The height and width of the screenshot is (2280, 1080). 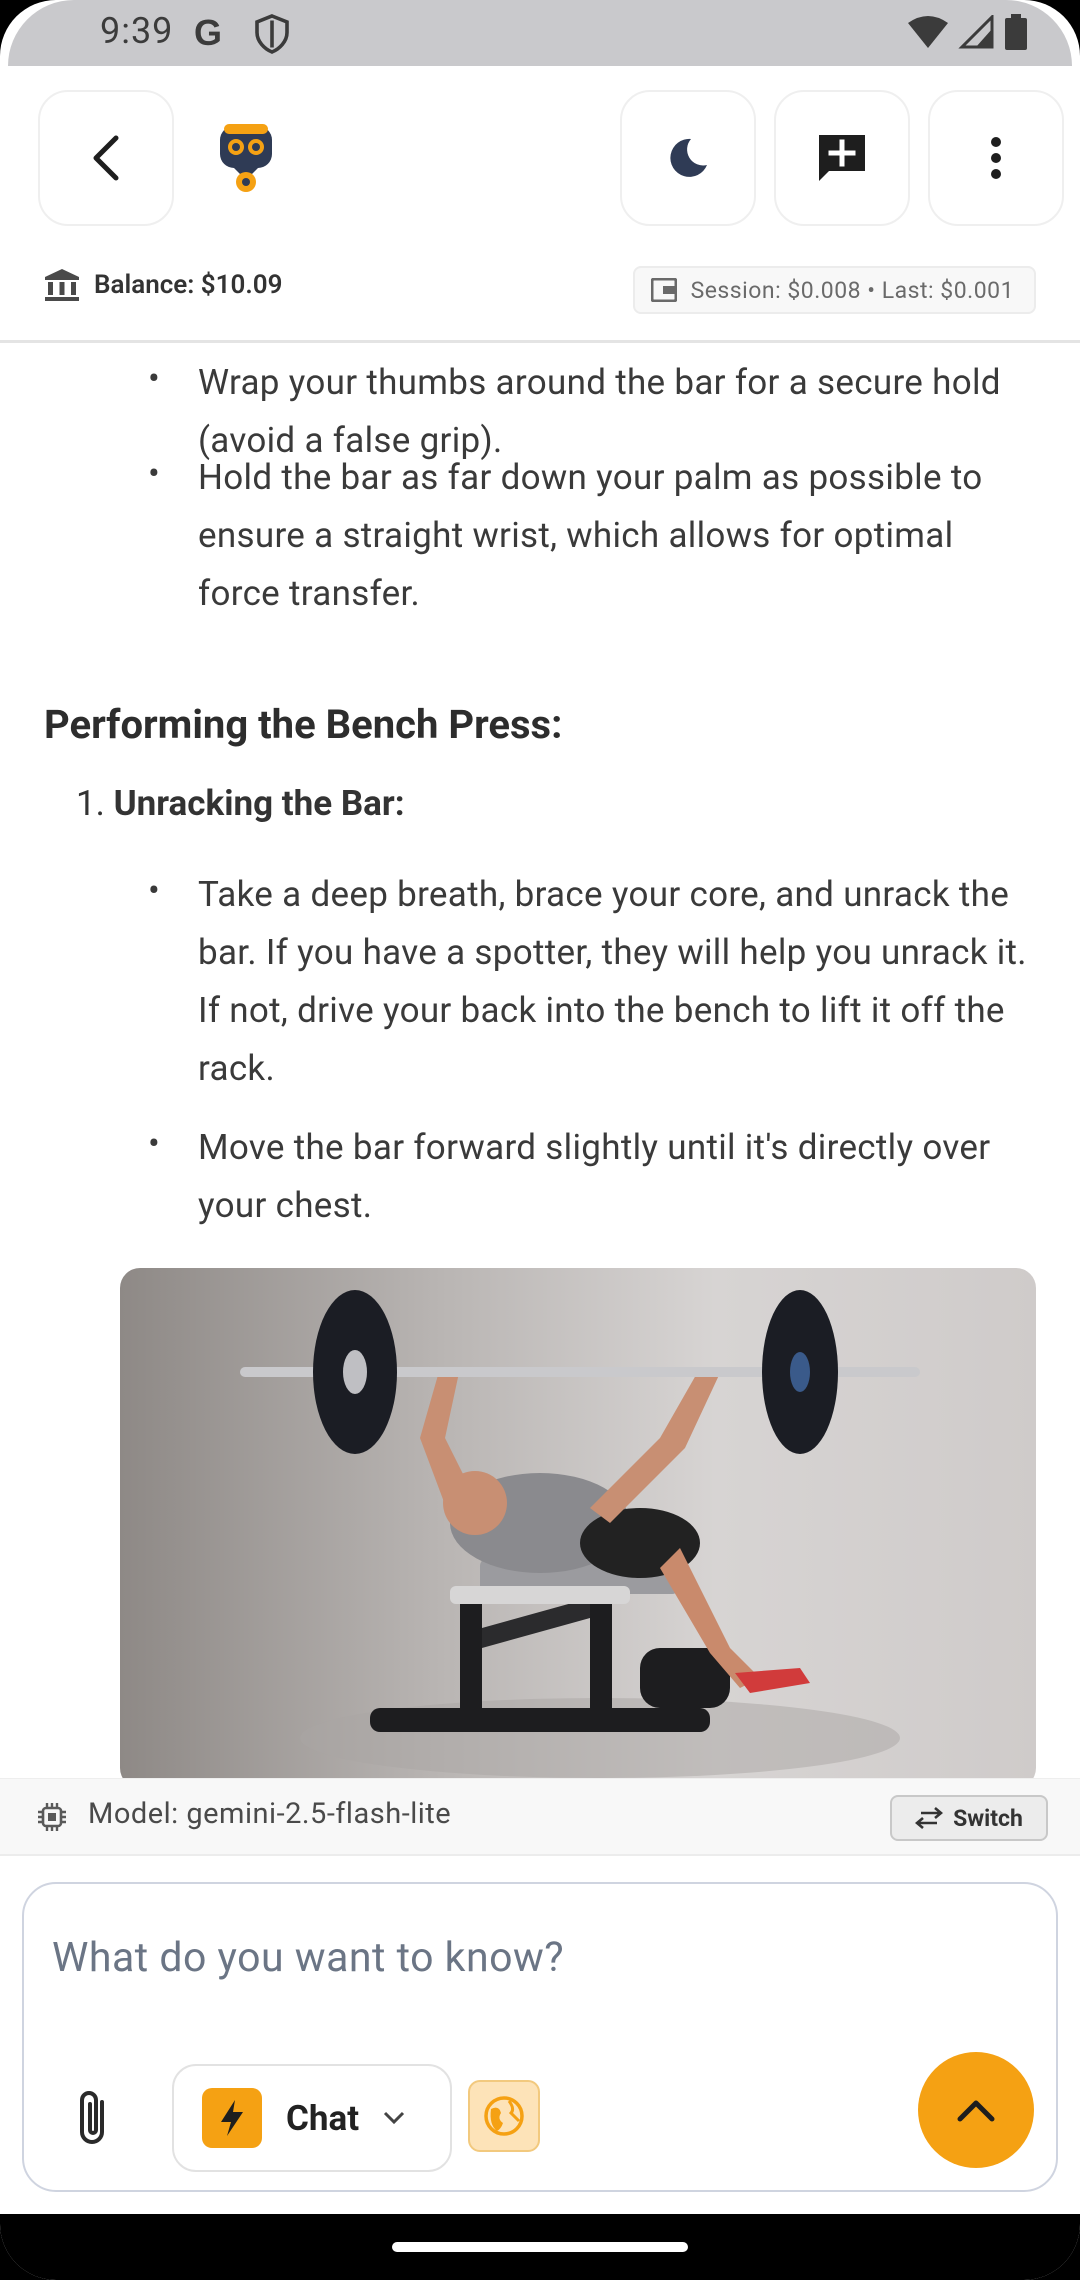 I want to click on signal-icon, so click(x=976, y=32).